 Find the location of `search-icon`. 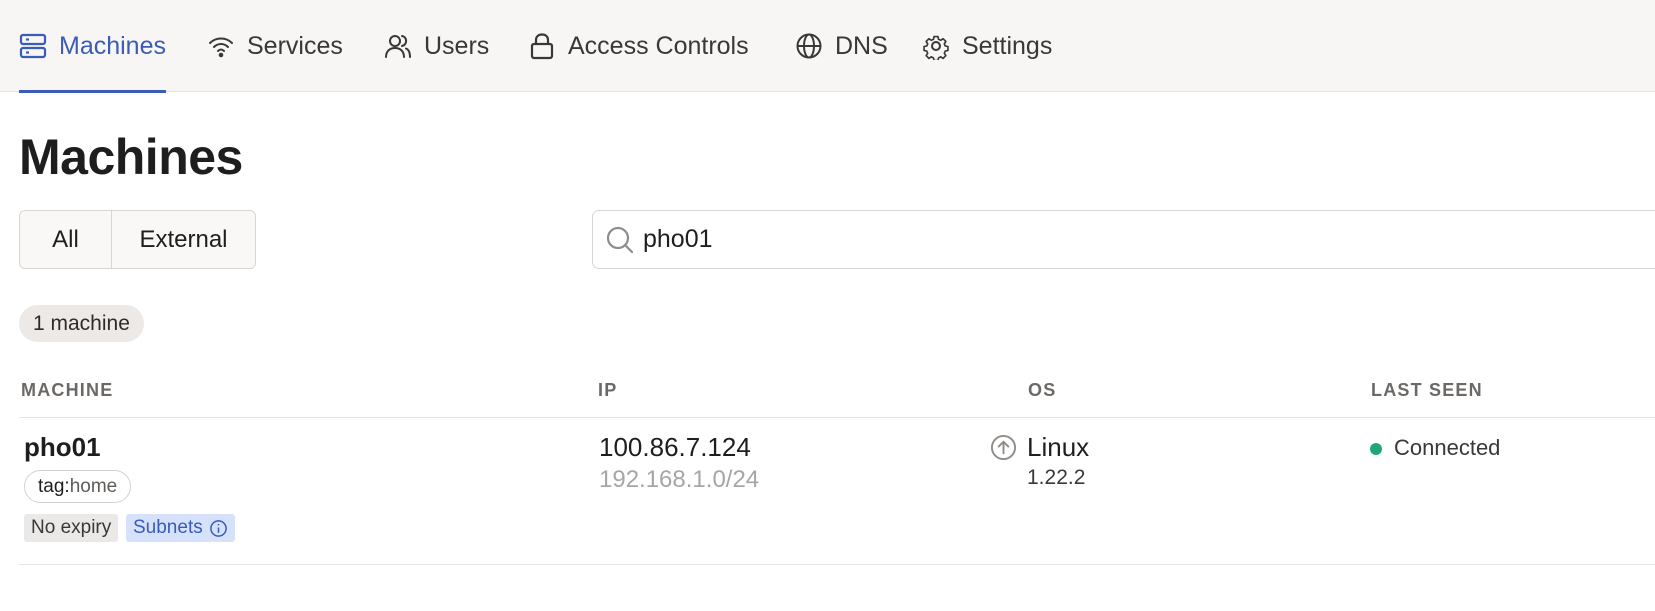

search-icon is located at coordinates (620, 239).